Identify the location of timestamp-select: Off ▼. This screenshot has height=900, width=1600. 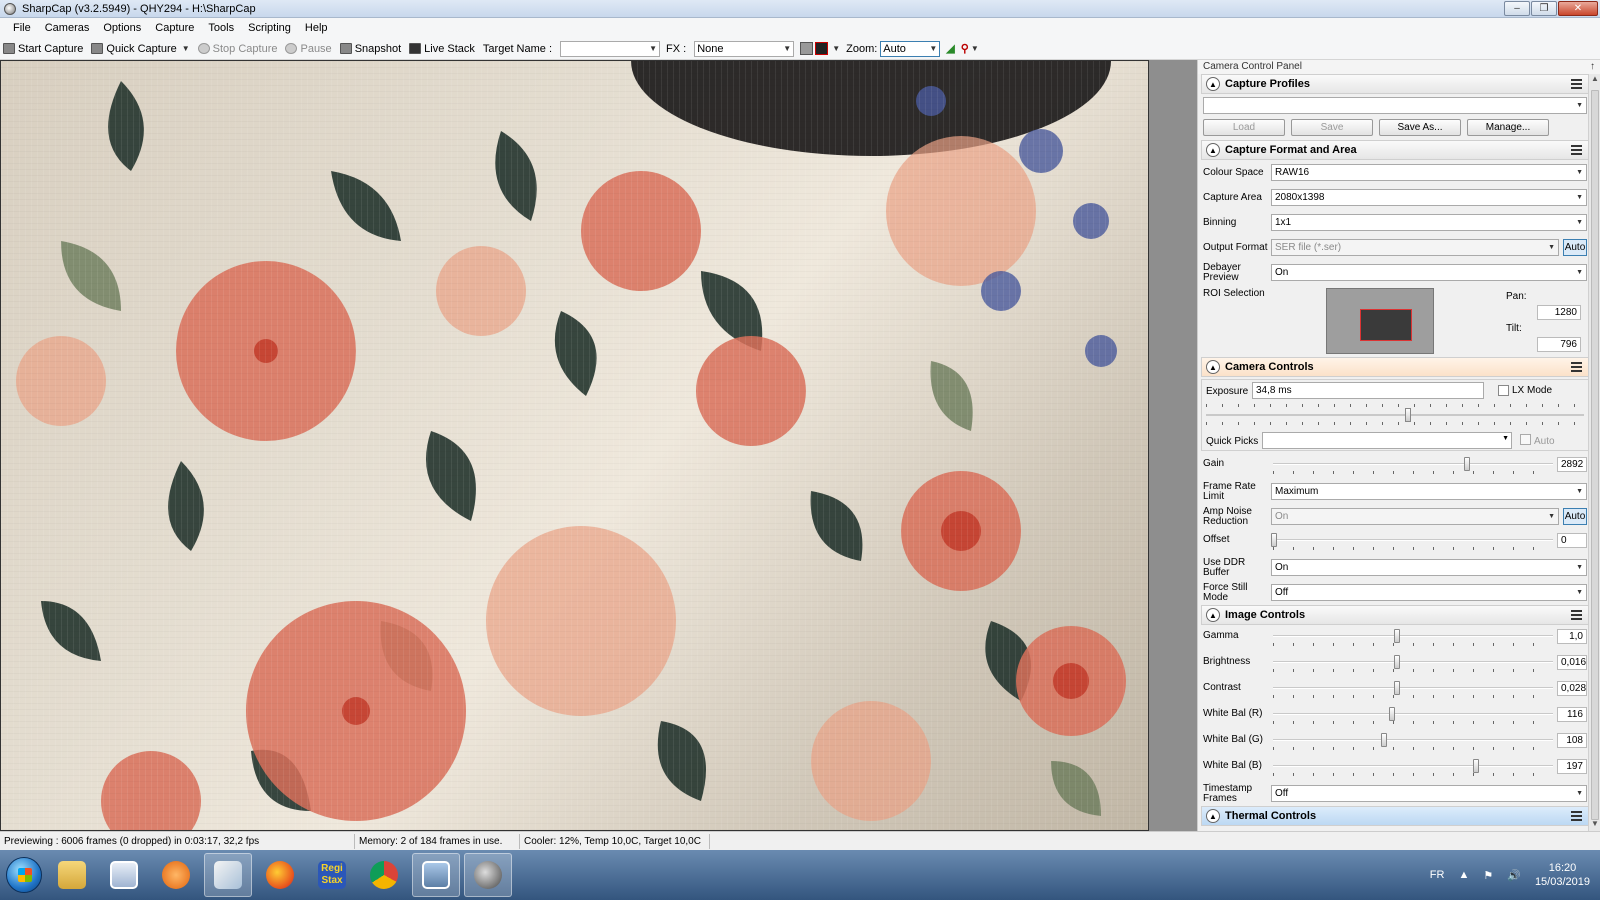
(1429, 793).